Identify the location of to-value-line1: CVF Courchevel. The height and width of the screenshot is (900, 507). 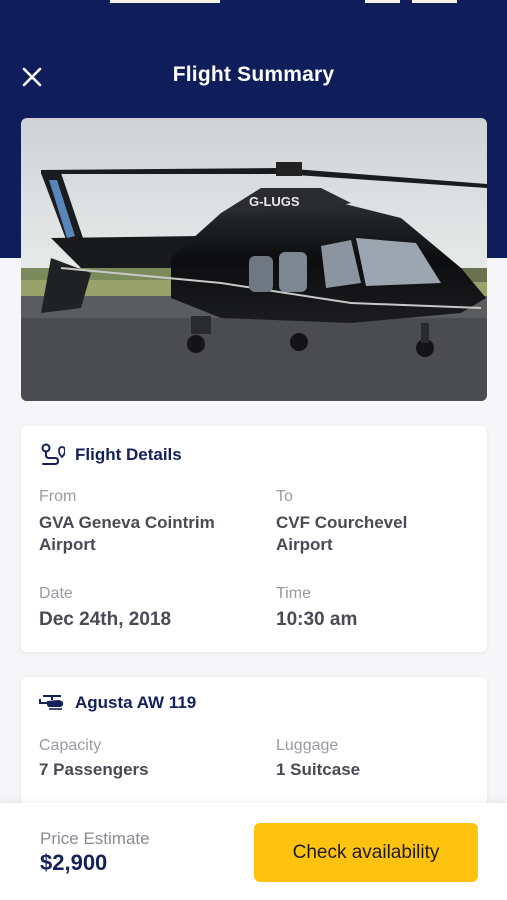
(342, 522).